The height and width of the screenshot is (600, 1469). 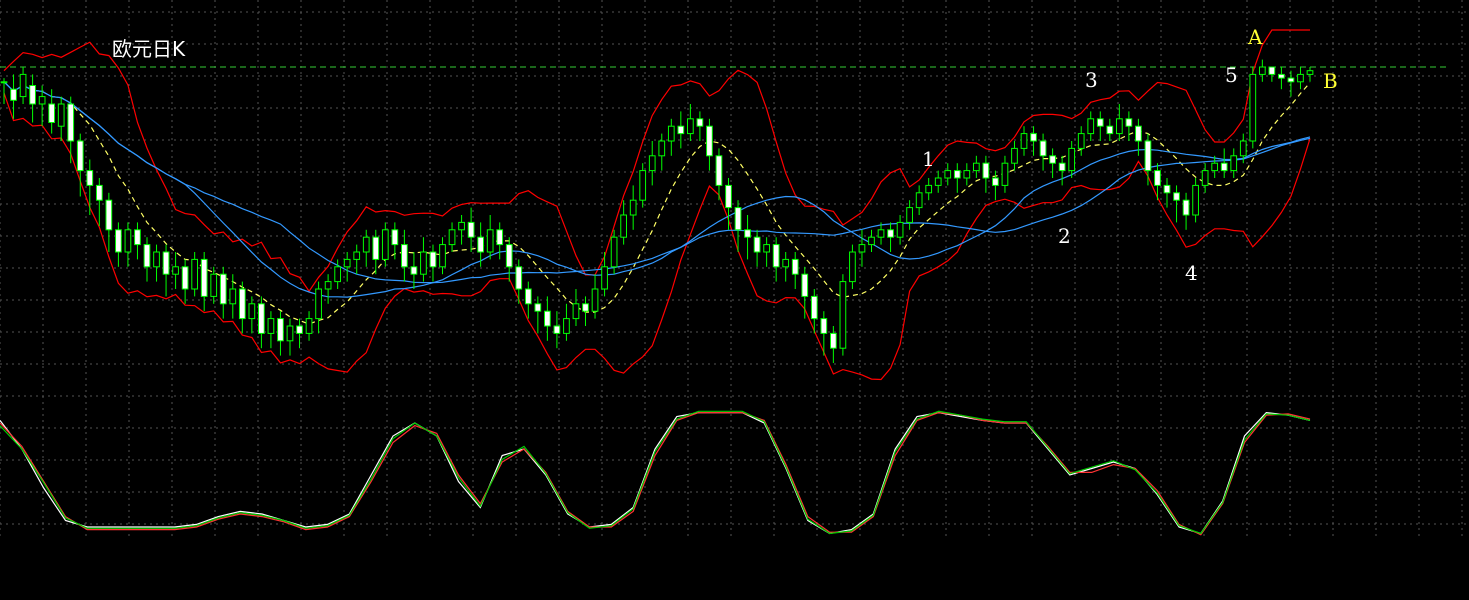 What do you see at coordinates (1130, 155) in the screenshot?
I see `wave-labels: 1 2 3 4 5A B` at bounding box center [1130, 155].